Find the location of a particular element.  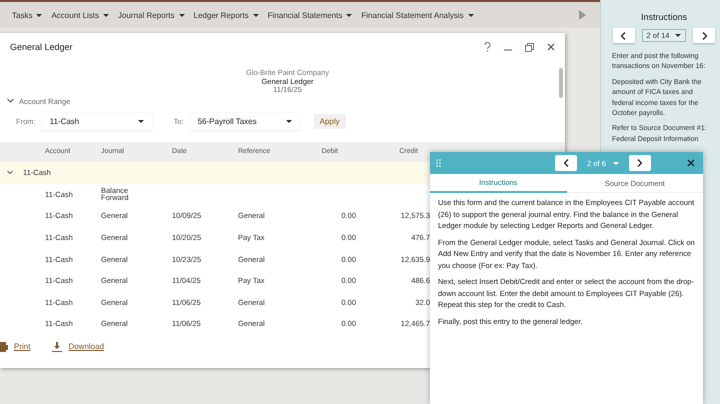

arrow-right-icon is located at coordinates (582, 15).